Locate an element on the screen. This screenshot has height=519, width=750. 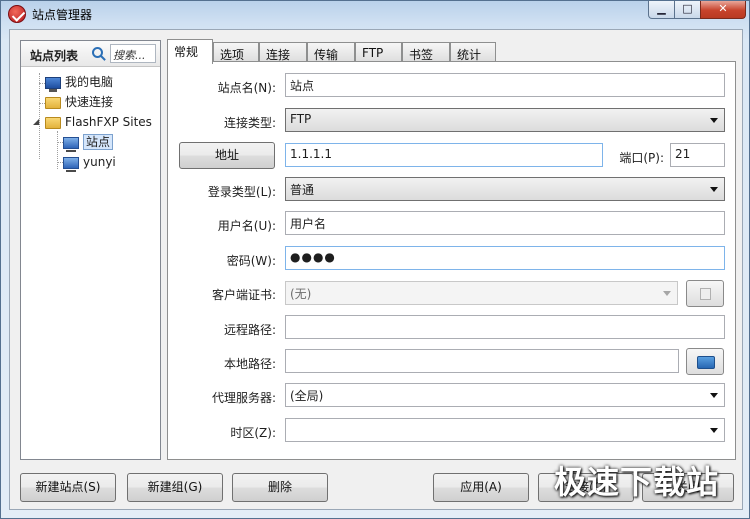
connection-type-label: 连接类型: is located at coordinates (249, 123).